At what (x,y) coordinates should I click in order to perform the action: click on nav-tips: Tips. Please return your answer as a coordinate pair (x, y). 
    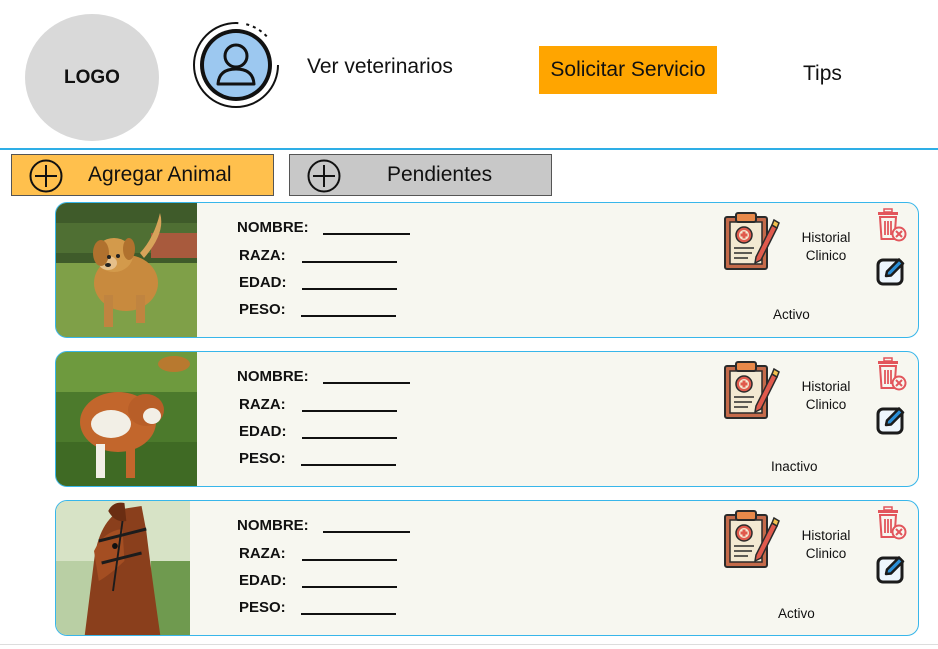
    Looking at the image, I should click on (822, 74).